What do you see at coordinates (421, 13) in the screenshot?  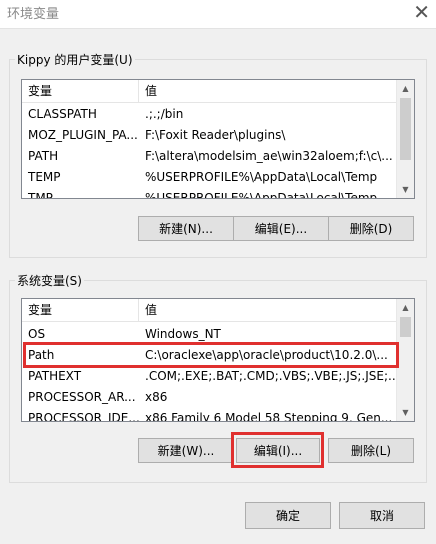 I see `close-icon: ✕` at bounding box center [421, 13].